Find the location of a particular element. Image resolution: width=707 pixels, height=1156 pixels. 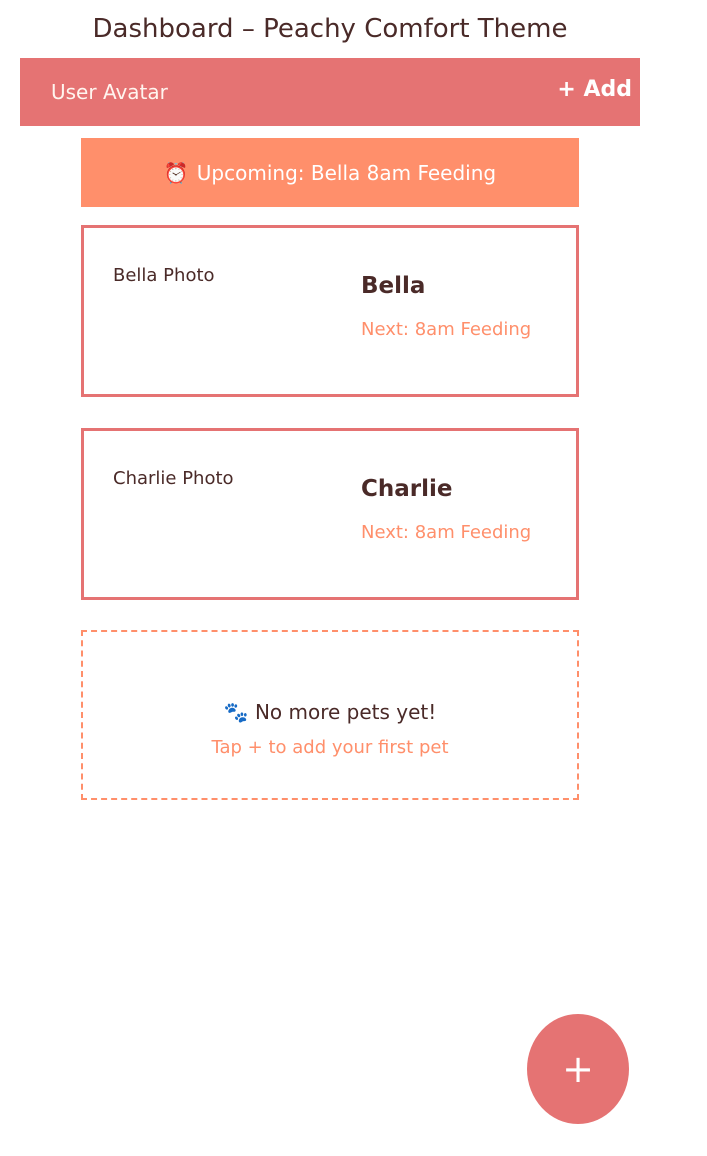

add-pet-button: + Add is located at coordinates (594, 89).